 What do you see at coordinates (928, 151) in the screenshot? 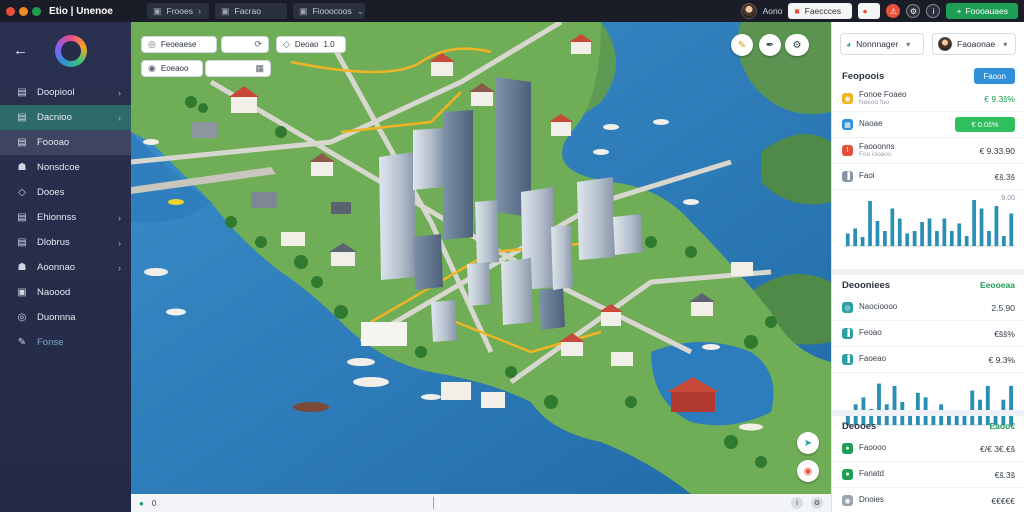
I see `list-item: ! Faooonns Foo iooaoo € 9.33.90` at bounding box center [928, 151].